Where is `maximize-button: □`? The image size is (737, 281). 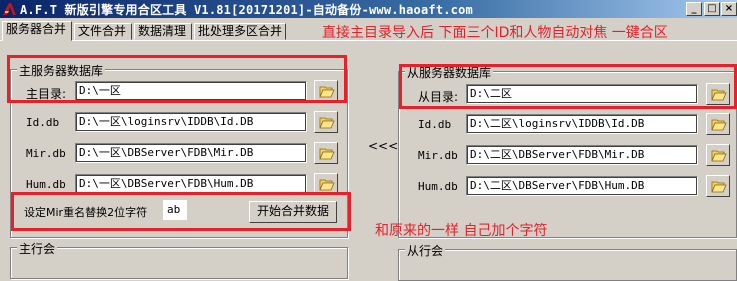
maximize-button: □ is located at coordinates (712, 9).